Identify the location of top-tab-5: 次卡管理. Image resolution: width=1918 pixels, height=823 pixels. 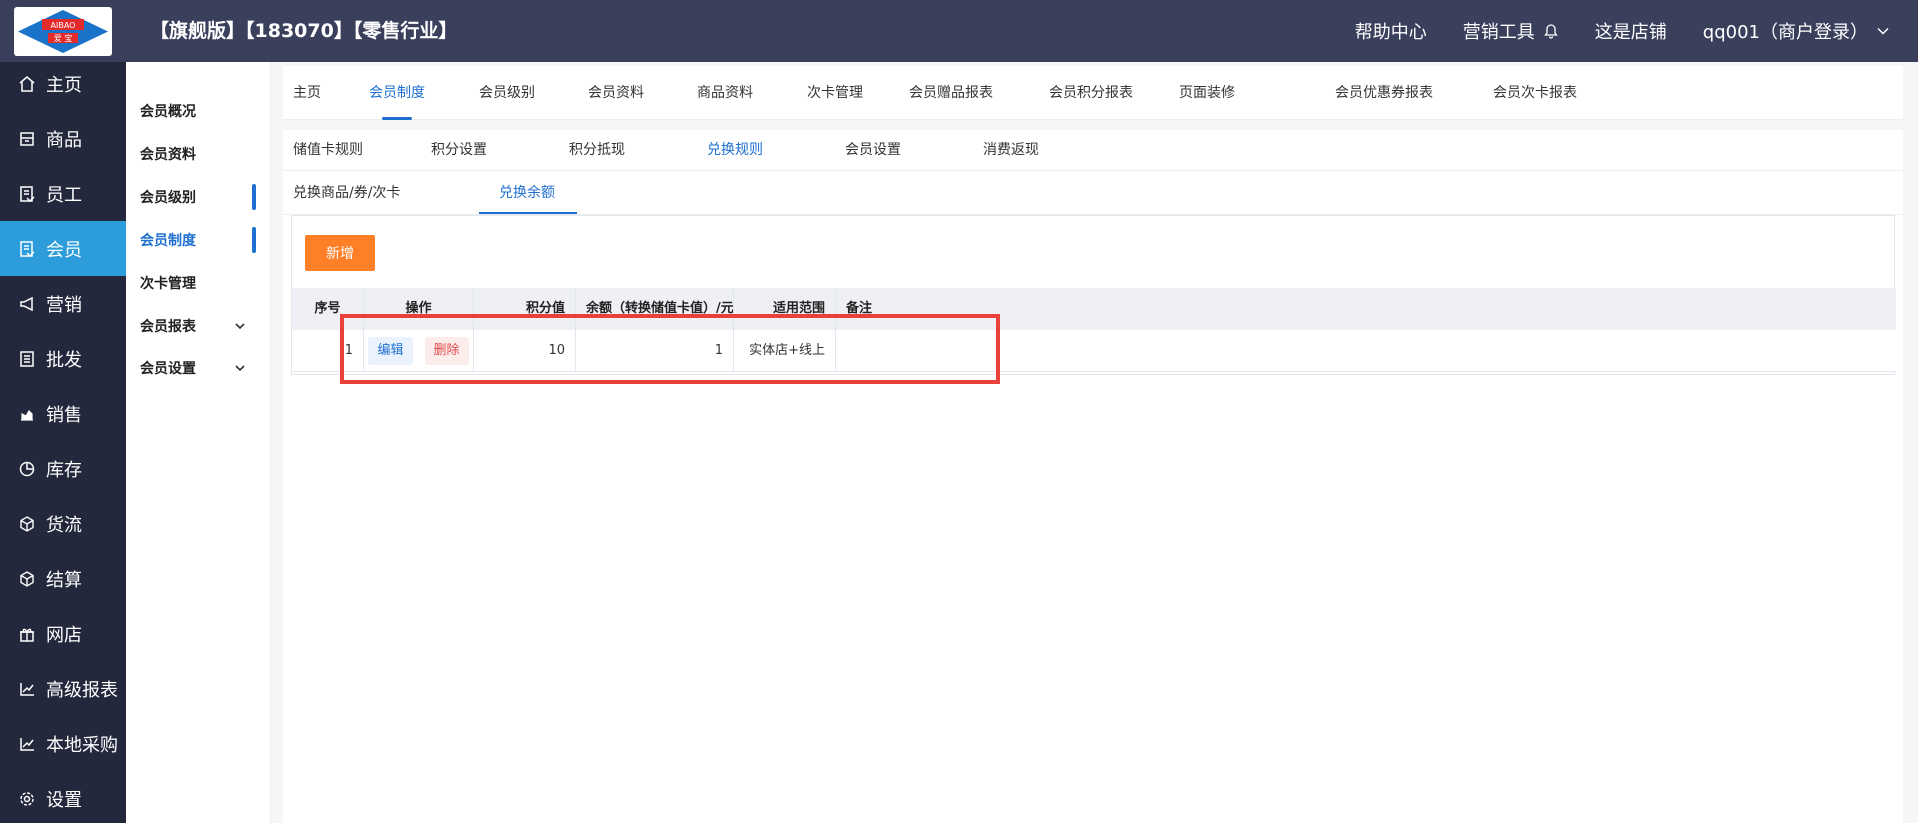
(835, 93).